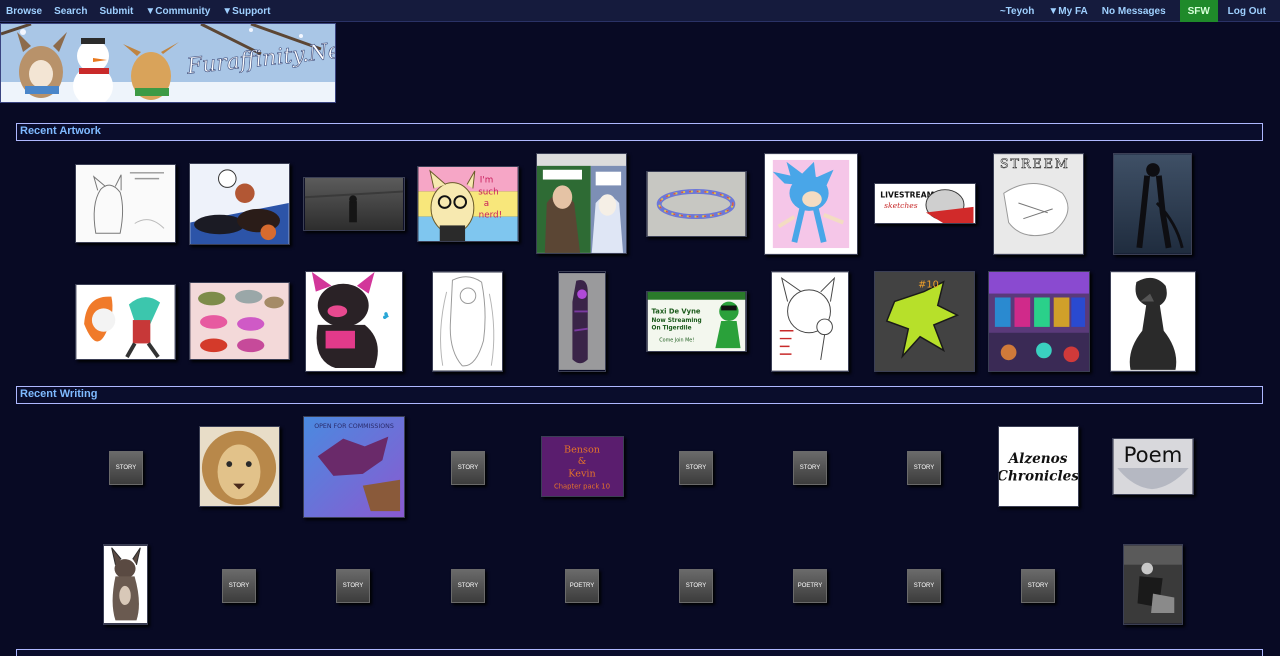 This screenshot has height=656, width=1280. What do you see at coordinates (639, 132) in the screenshot?
I see `recent-artwork-header: Recent Artwork` at bounding box center [639, 132].